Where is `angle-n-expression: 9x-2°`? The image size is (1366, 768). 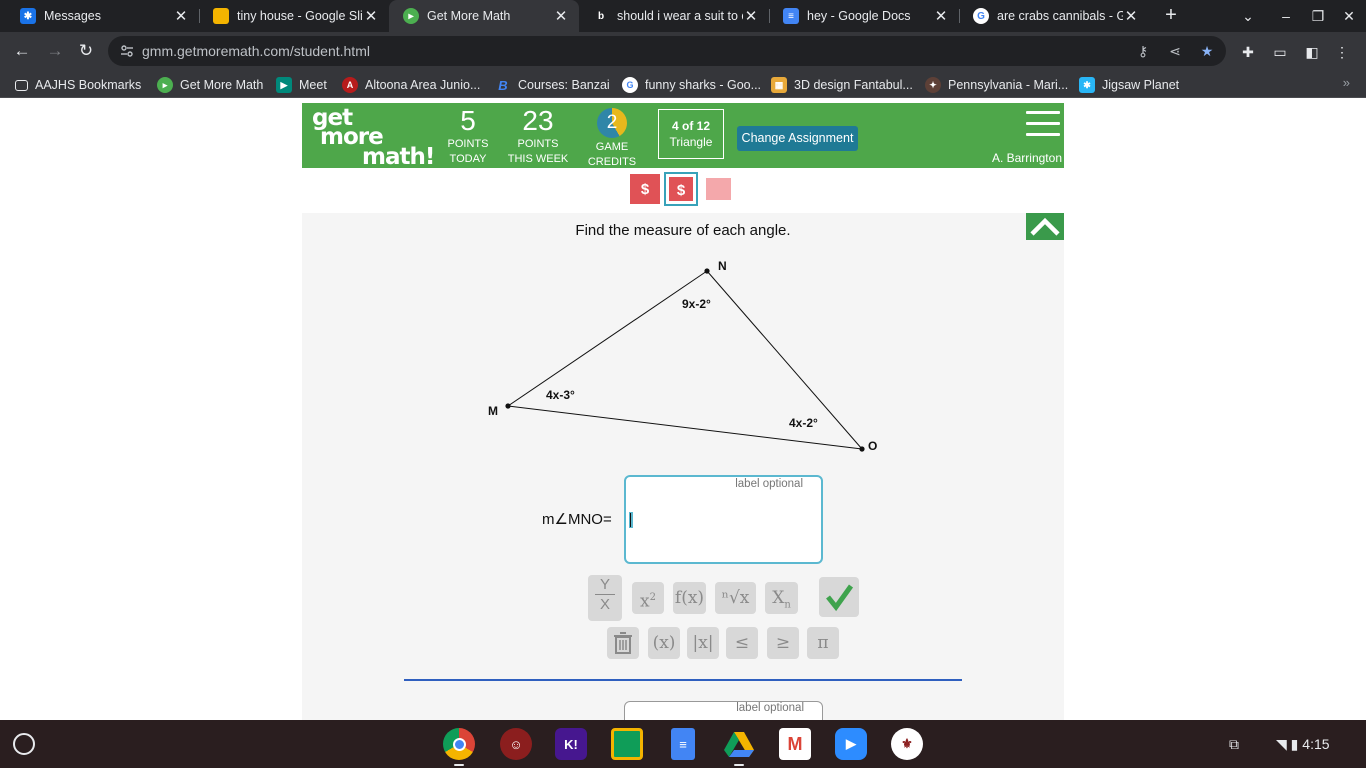
angle-n-expression: 9x-2° is located at coordinates (696, 304).